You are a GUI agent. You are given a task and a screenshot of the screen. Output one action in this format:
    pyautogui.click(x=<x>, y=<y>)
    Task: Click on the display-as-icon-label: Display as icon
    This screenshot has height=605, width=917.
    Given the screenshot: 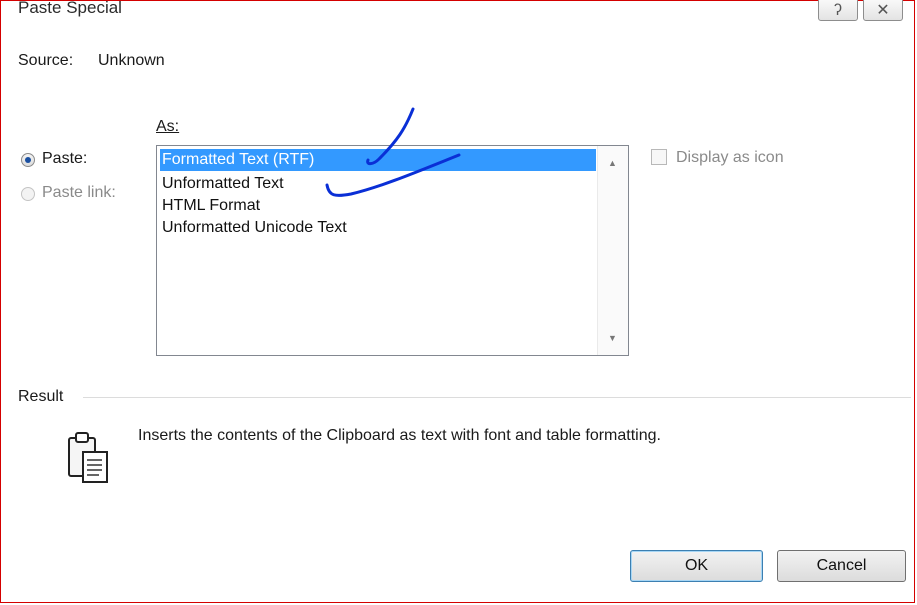 What is the action you would take?
    pyautogui.click(x=730, y=157)
    